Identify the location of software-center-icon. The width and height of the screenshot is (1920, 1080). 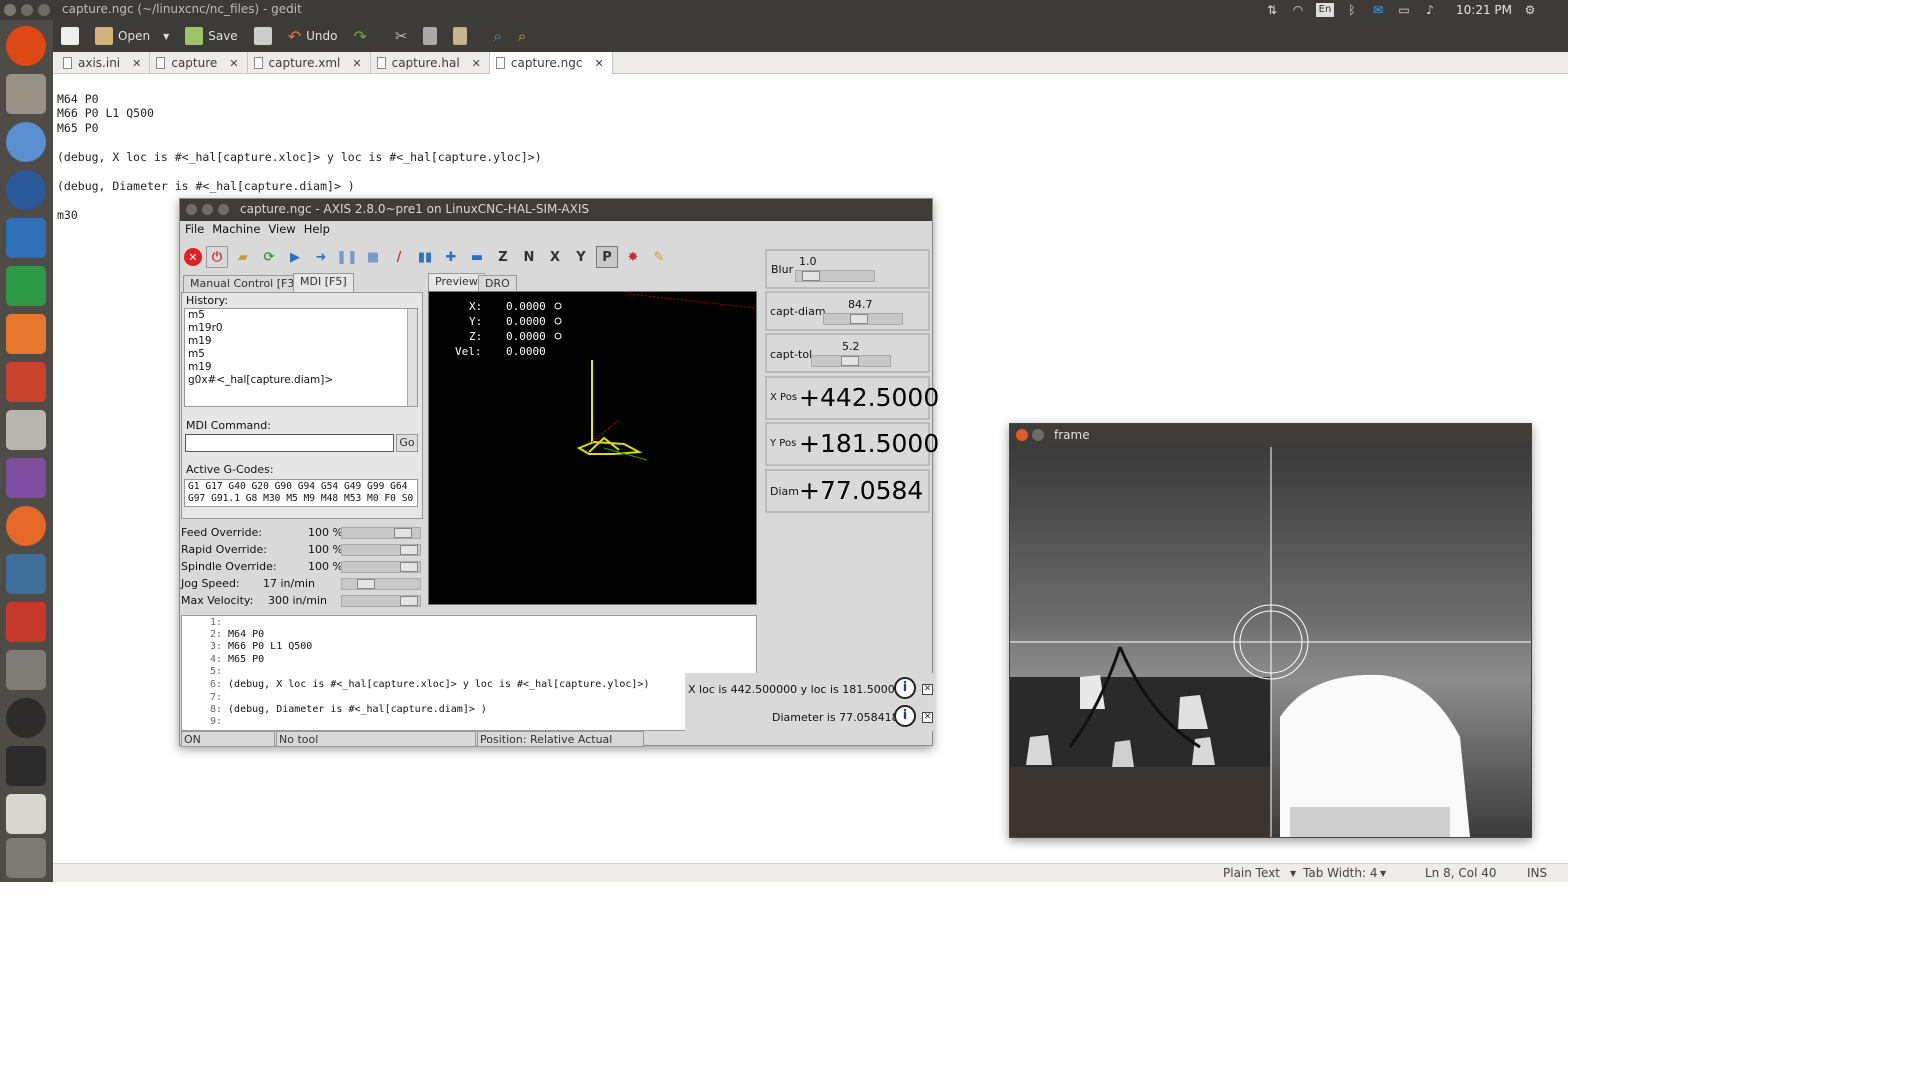
(26, 334).